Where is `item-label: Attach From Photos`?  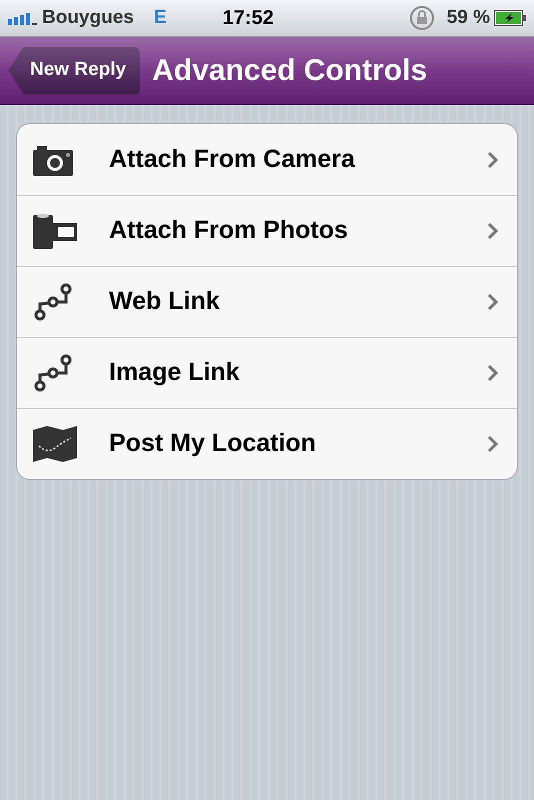
item-label: Attach From Photos is located at coordinates (229, 230).